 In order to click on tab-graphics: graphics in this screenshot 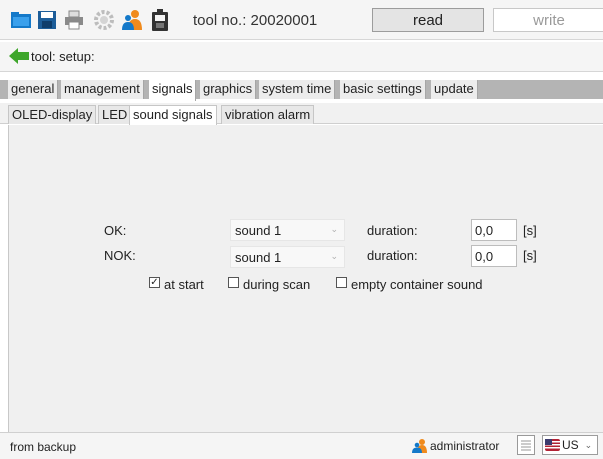, I will do `click(228, 89)`.